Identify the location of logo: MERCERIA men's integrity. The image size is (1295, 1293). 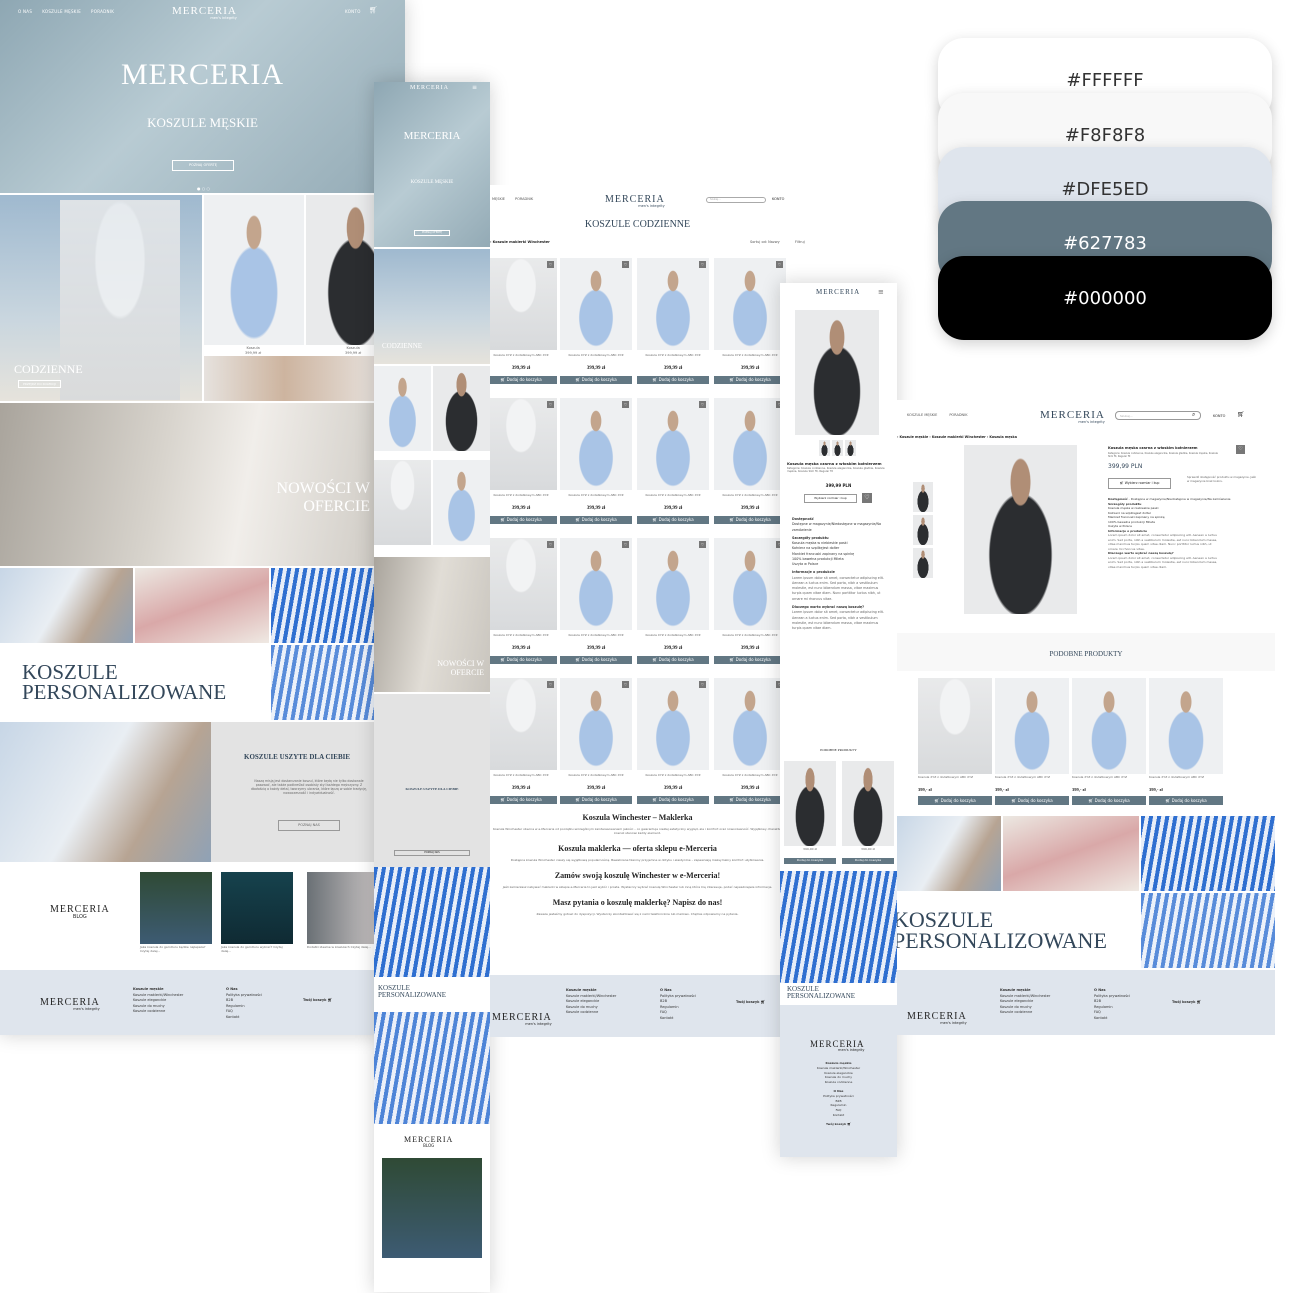
(204, 13).